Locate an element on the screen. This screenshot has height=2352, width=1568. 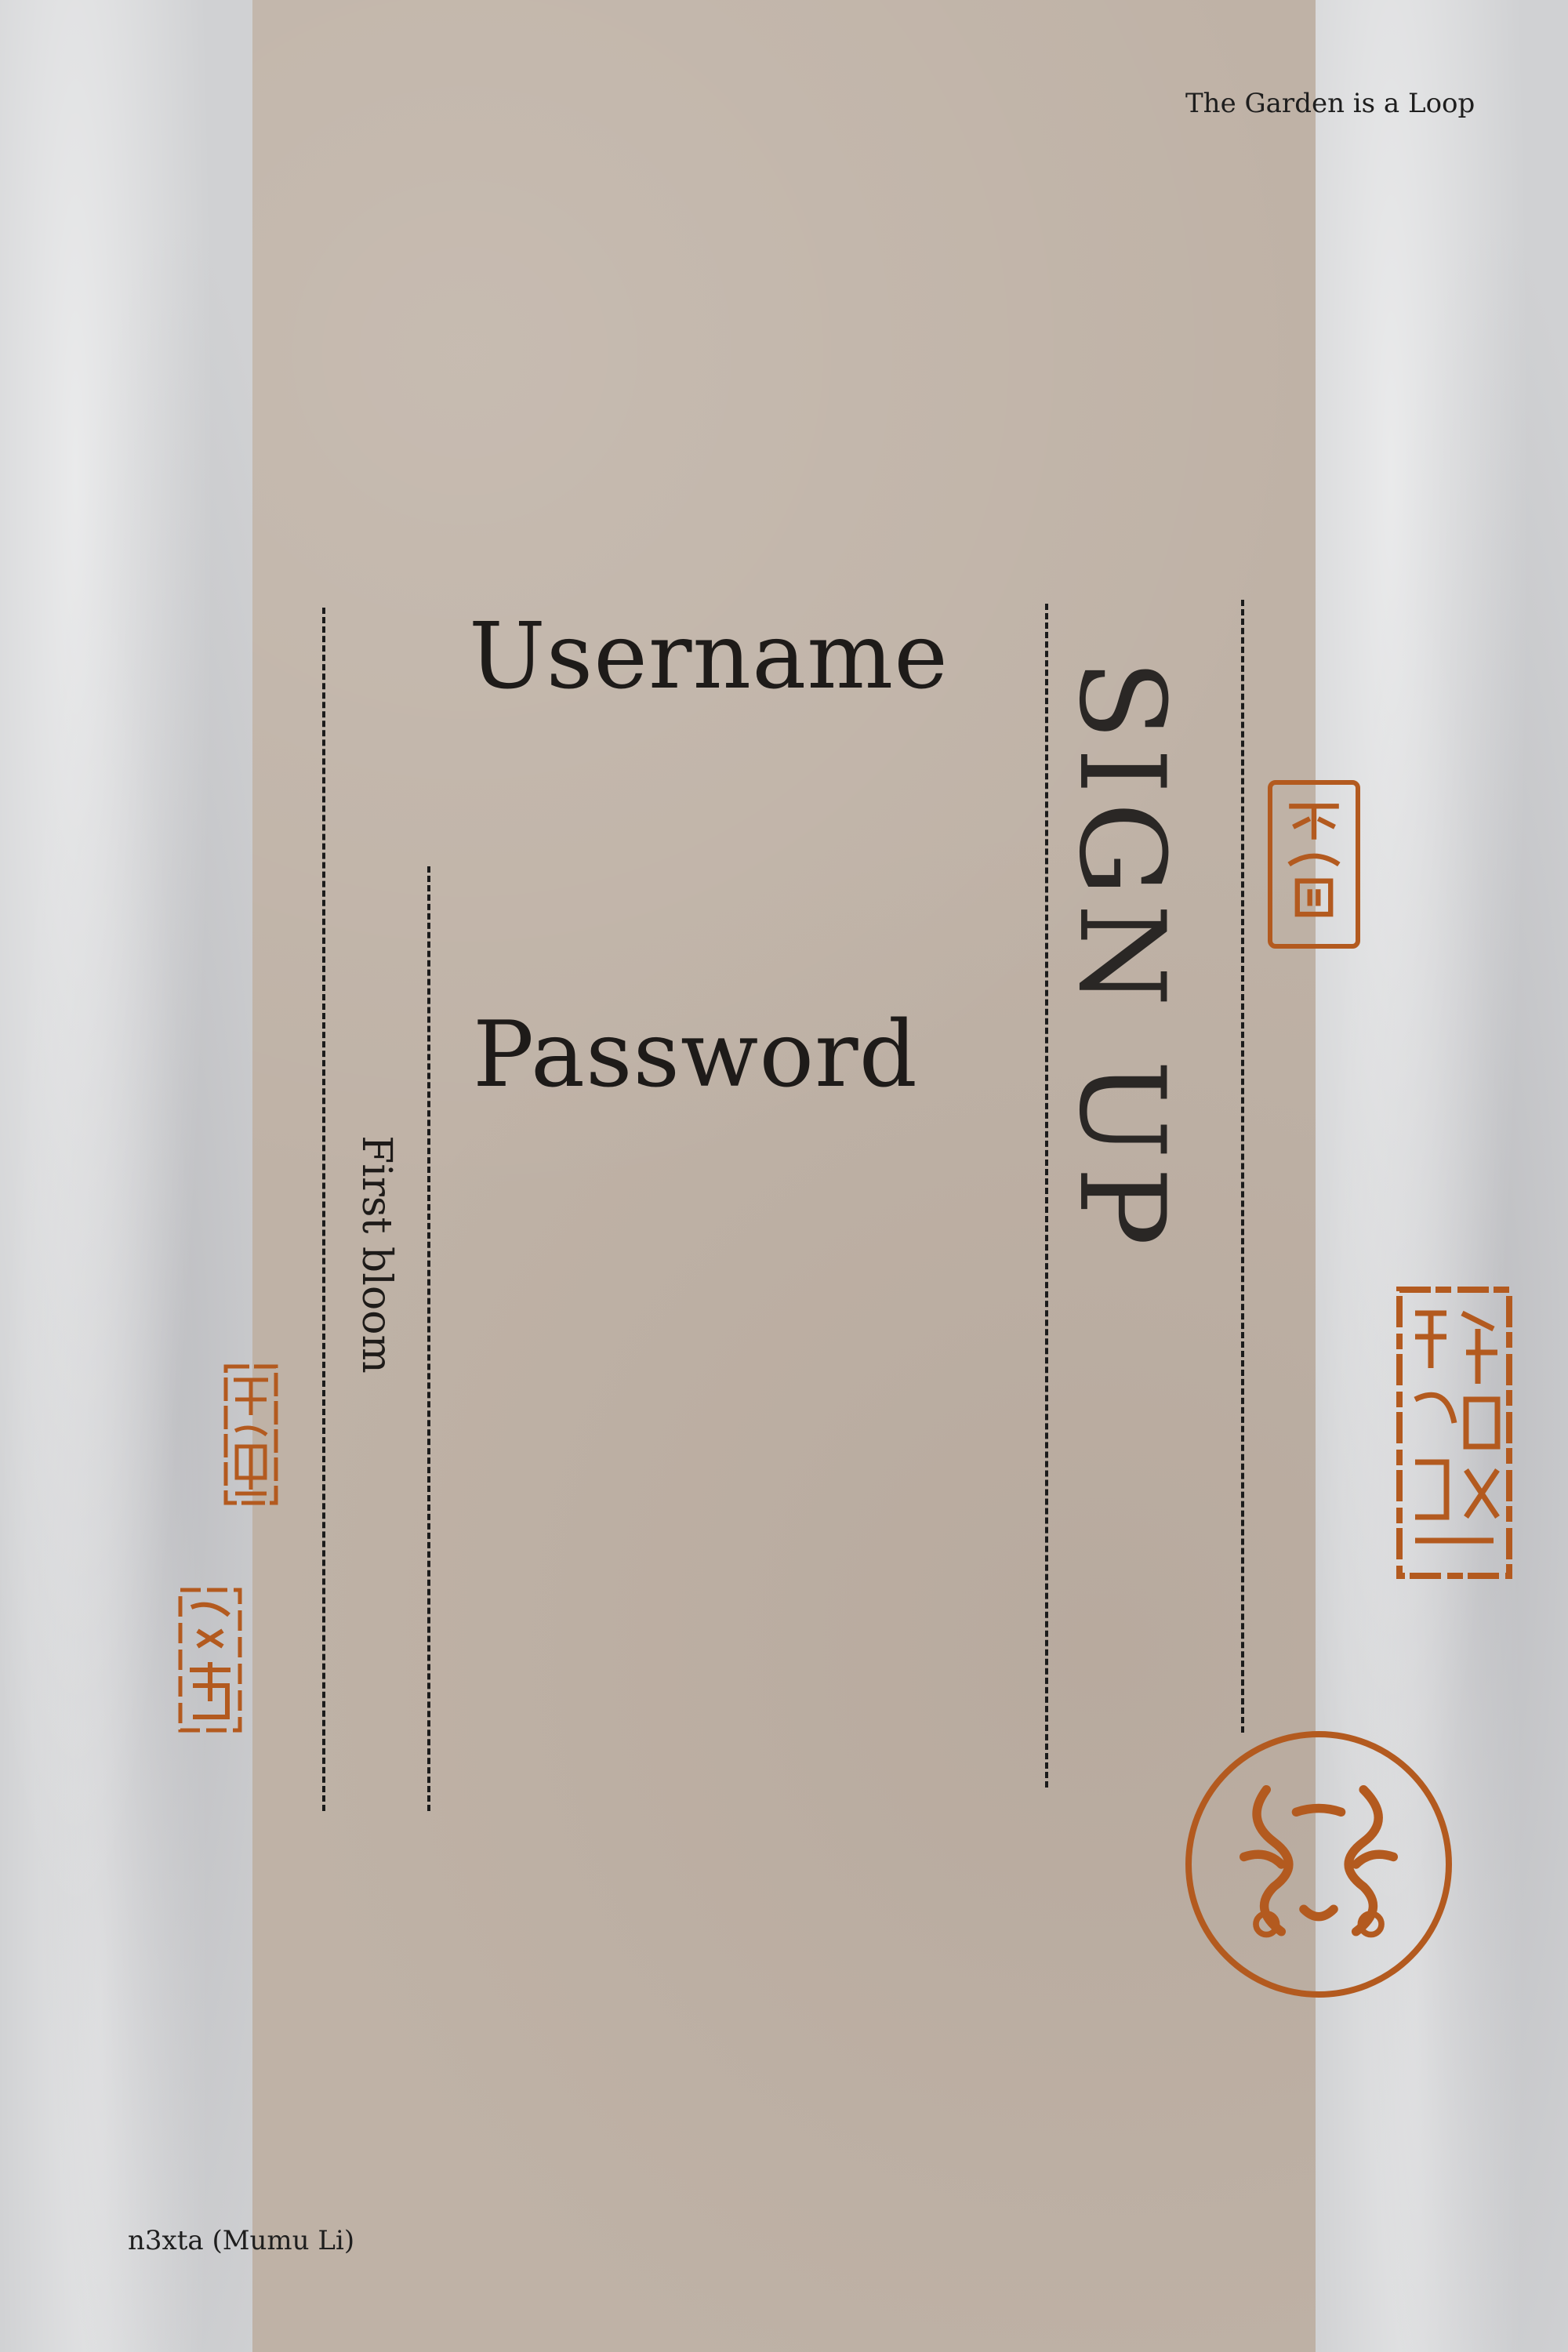
author-credit: n3xta (Mumu Li) is located at coordinates (241, 2240).